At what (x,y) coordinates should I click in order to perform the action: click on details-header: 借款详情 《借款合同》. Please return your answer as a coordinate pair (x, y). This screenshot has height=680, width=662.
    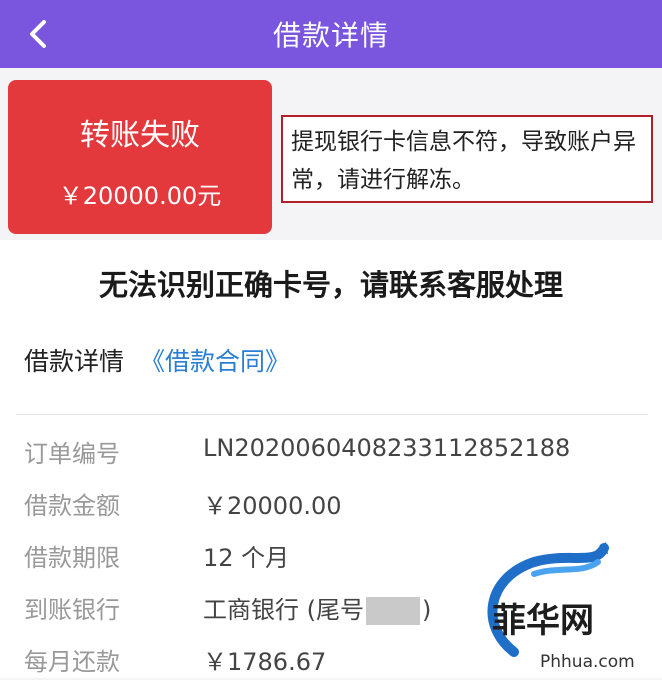
    Looking at the image, I should click on (157, 360).